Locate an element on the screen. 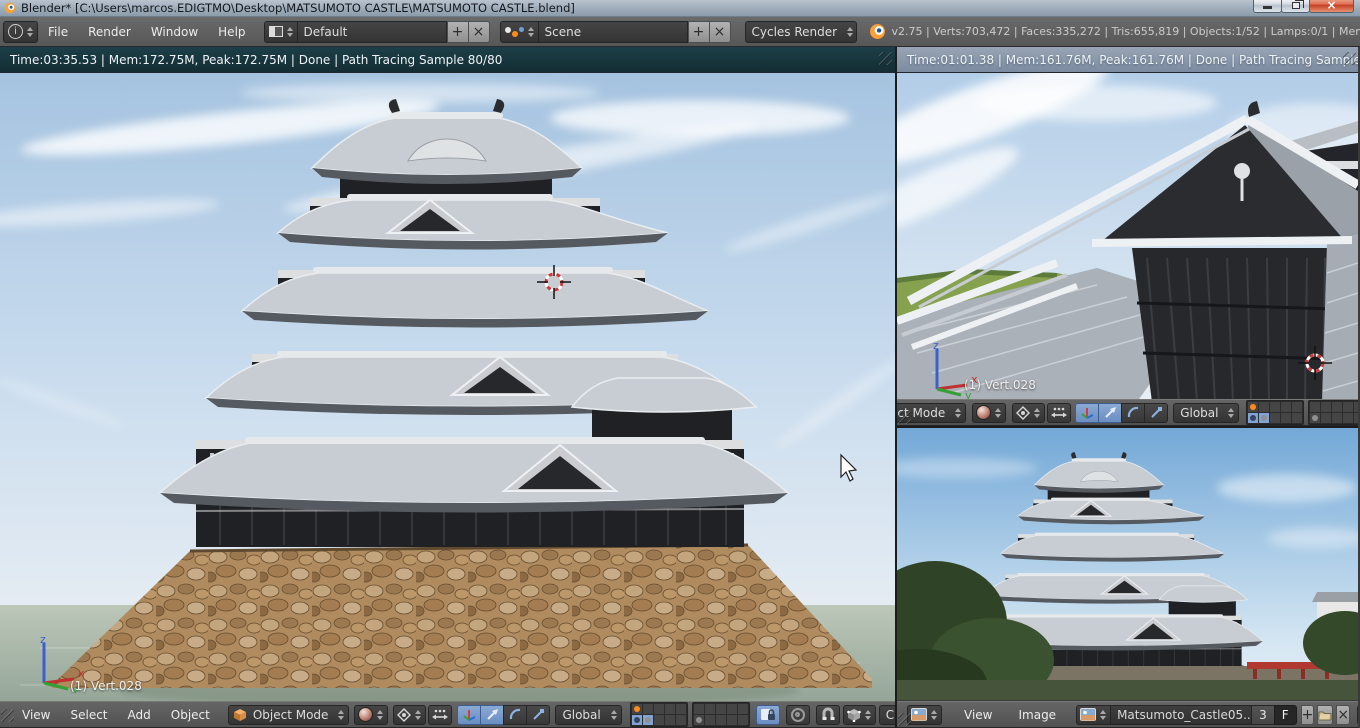 Image resolution: width=1360 pixels, height=728 pixels. menu-window: Window is located at coordinates (174, 32).